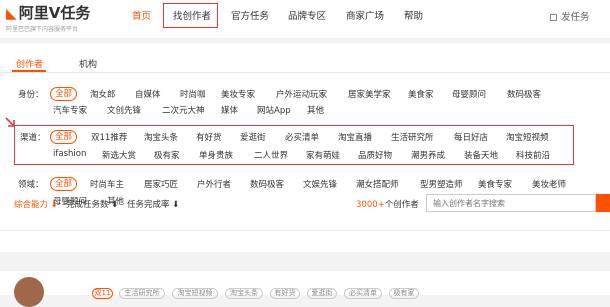  I want to click on creator-tag: 极有家, so click(404, 293).